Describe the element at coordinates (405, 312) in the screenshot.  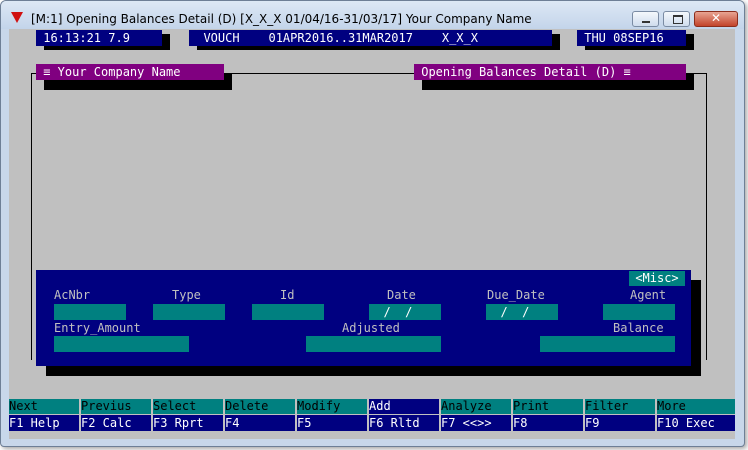
I see `date-field: / /` at that location.